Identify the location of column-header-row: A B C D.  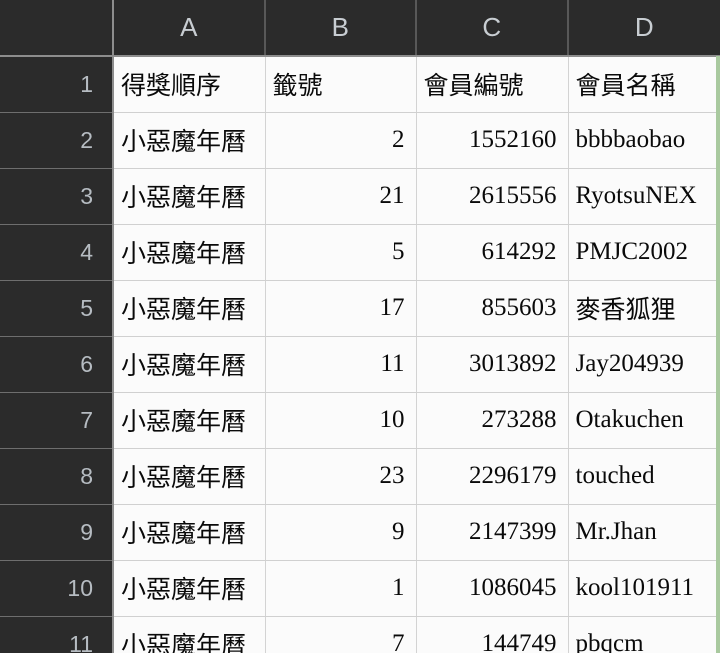
(360, 28).